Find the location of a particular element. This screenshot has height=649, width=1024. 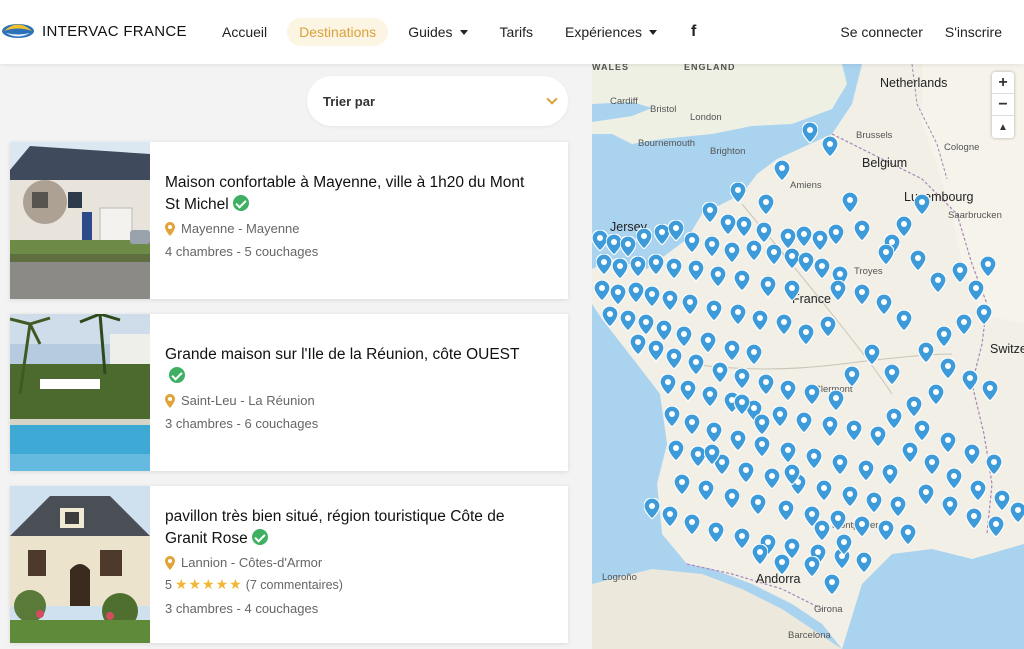

listing-photo is located at coordinates (80, 564).